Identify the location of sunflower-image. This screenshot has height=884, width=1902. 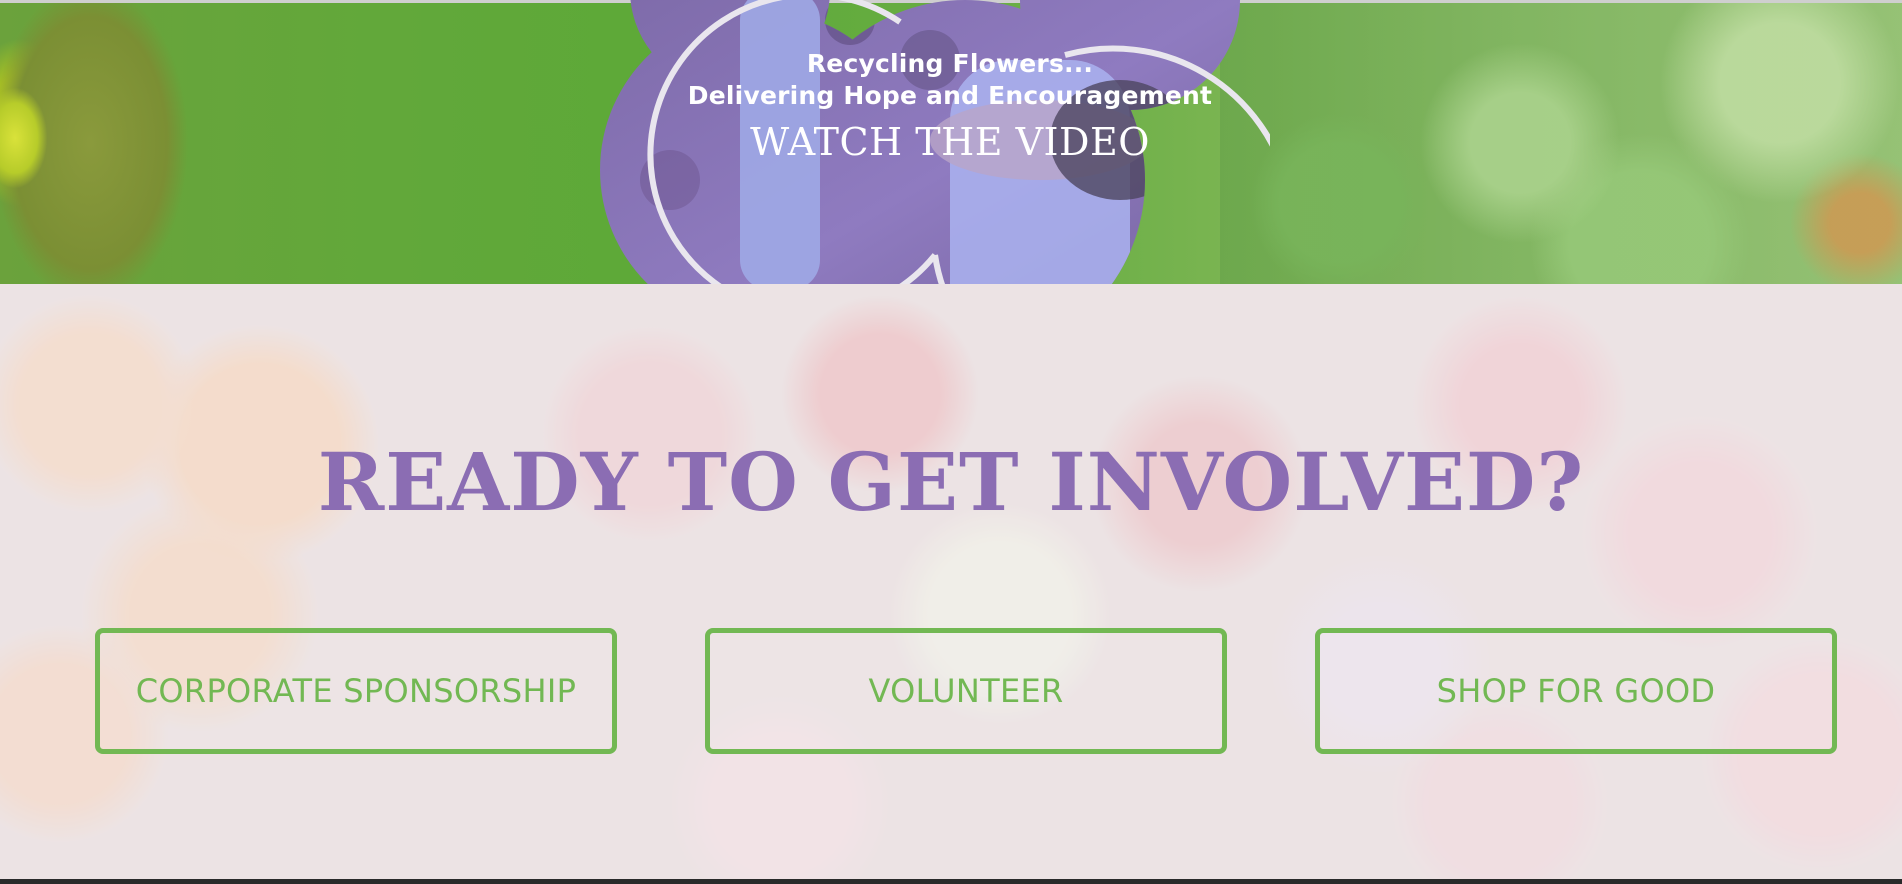
(30, 138).